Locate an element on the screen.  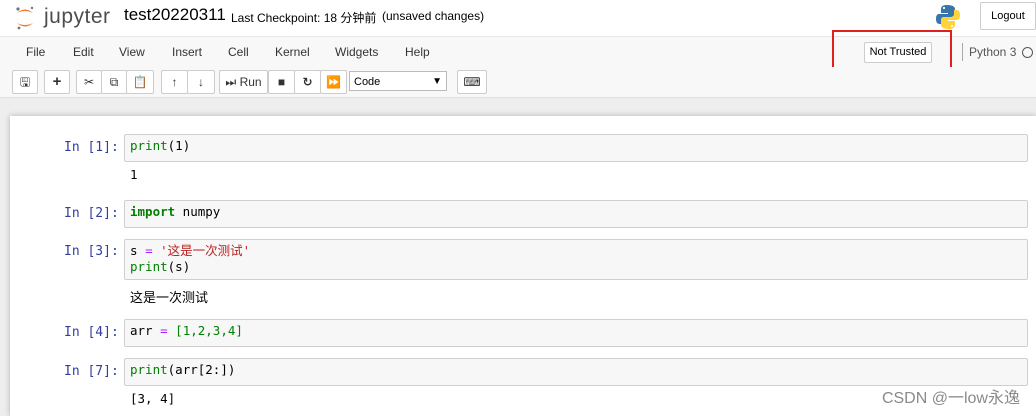
command-palette-button: ⌨ is located at coordinates (472, 82).